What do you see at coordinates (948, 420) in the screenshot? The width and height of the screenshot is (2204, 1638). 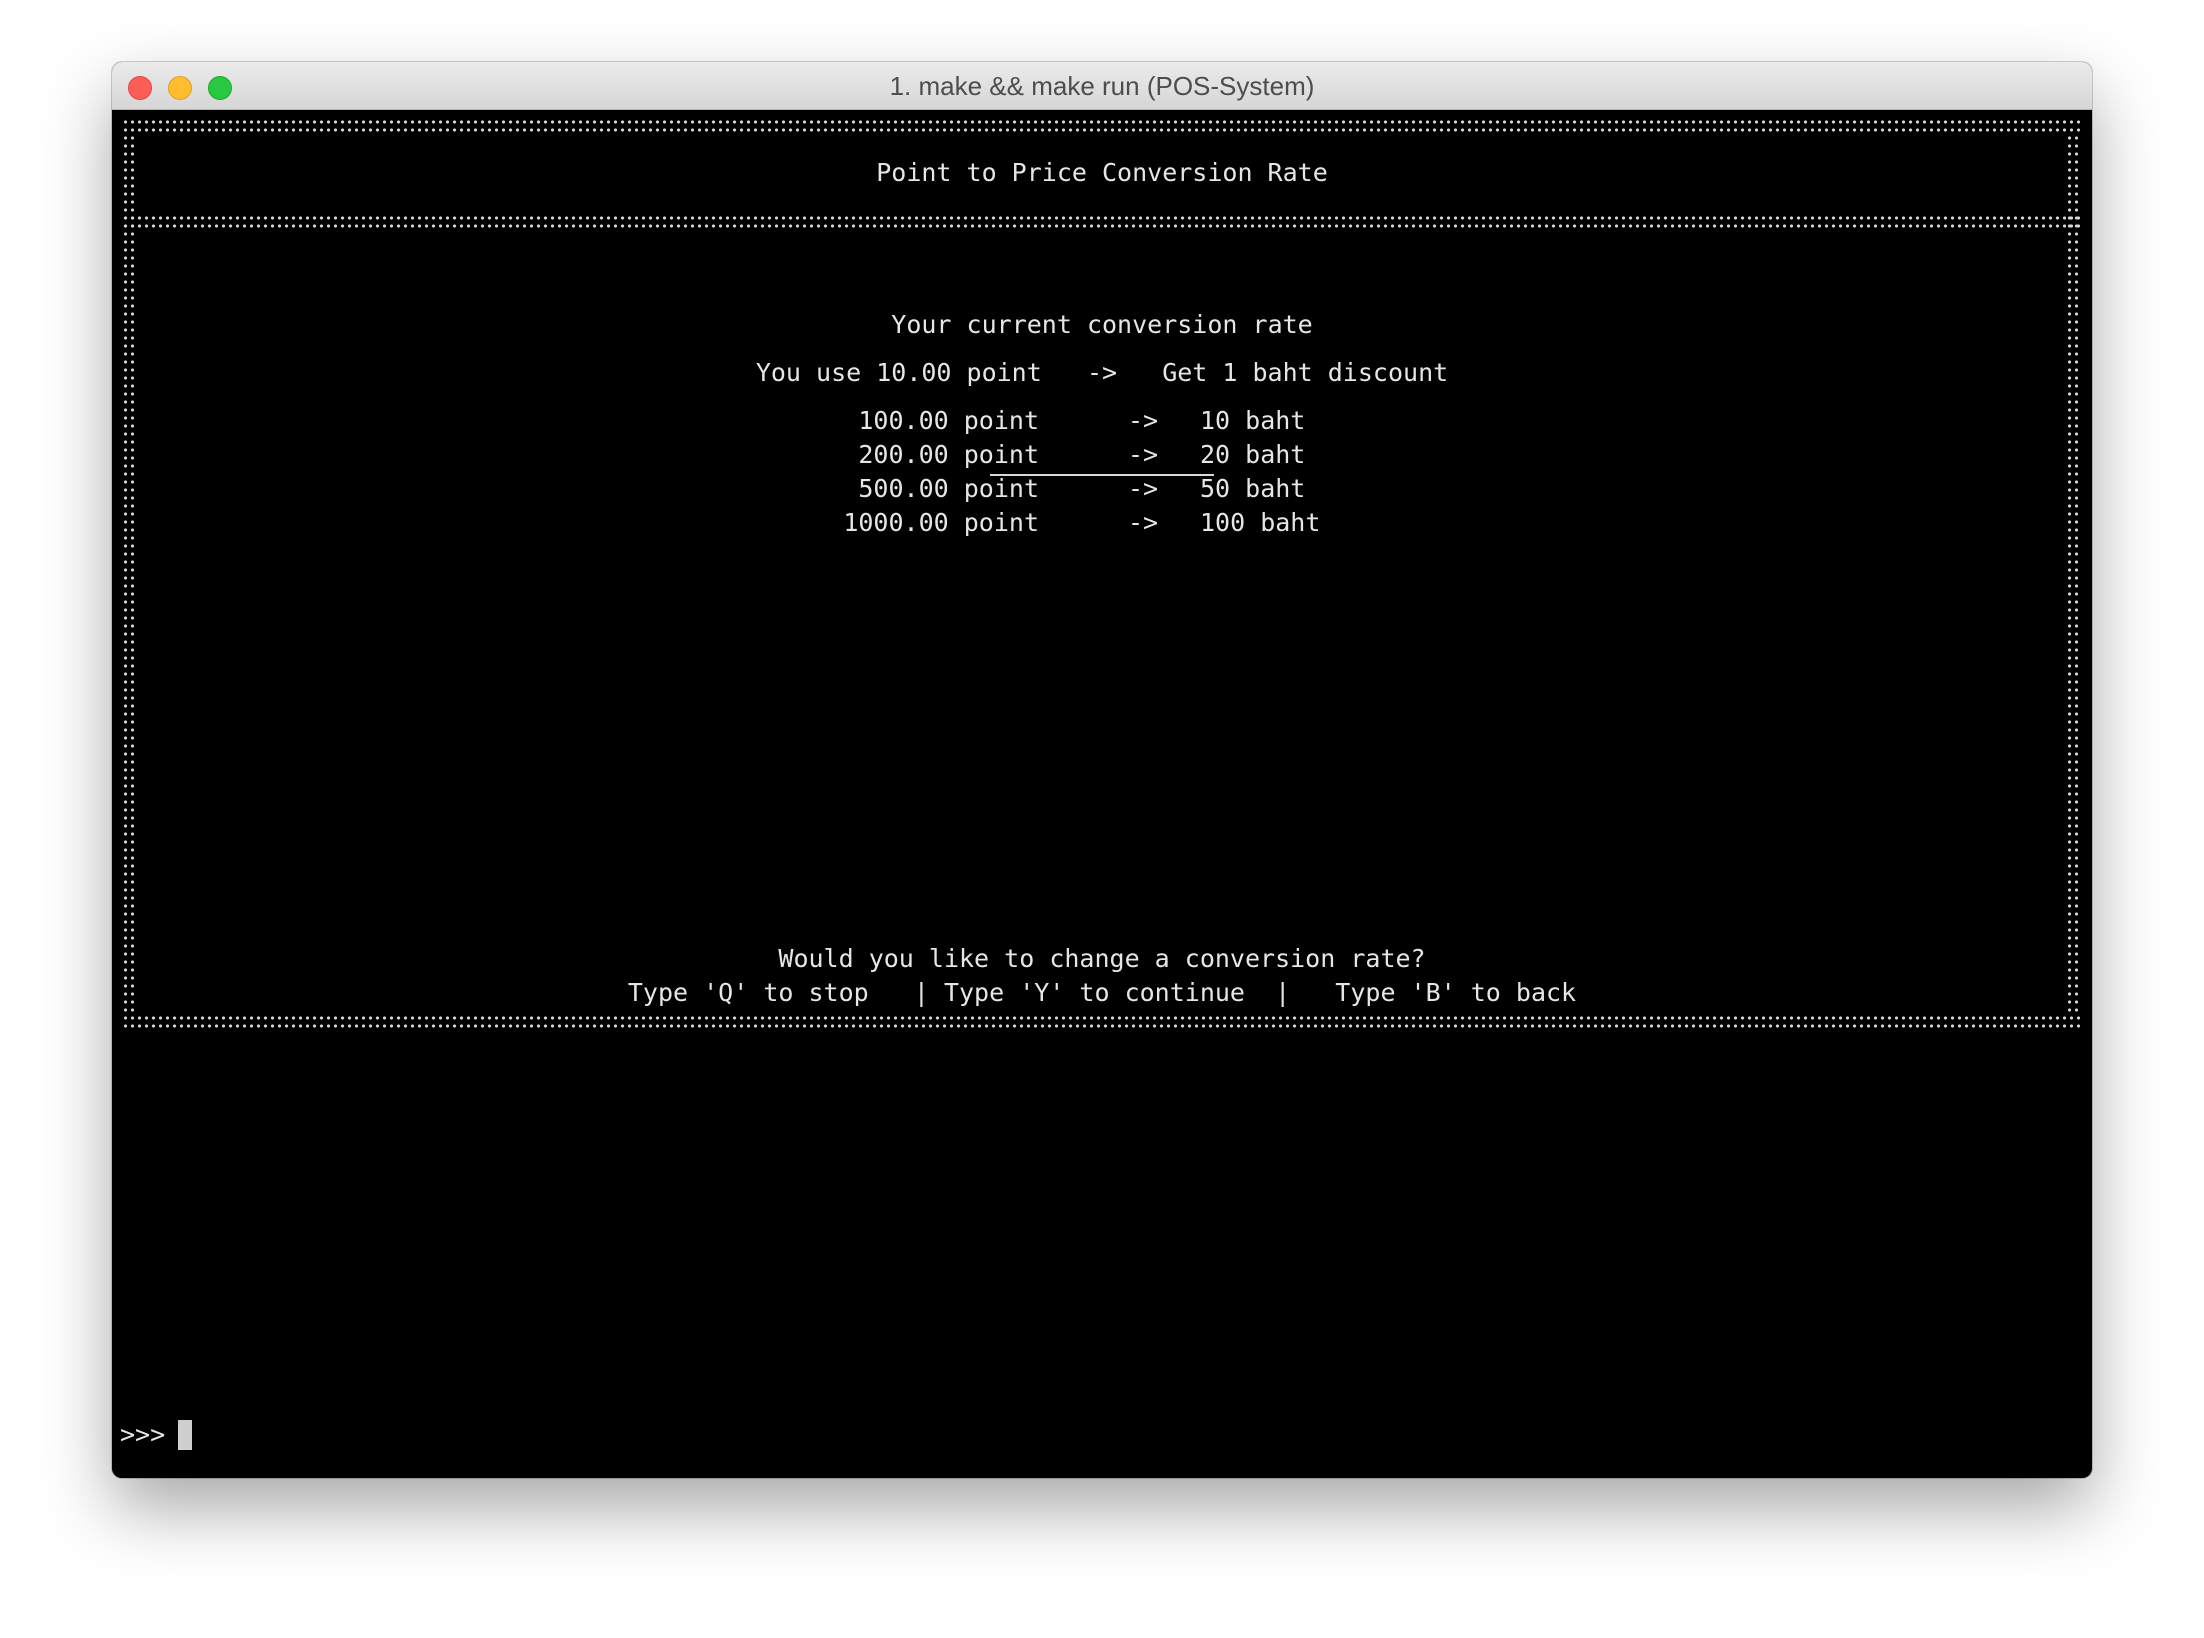 I see `rate-points: 100.00 point` at bounding box center [948, 420].